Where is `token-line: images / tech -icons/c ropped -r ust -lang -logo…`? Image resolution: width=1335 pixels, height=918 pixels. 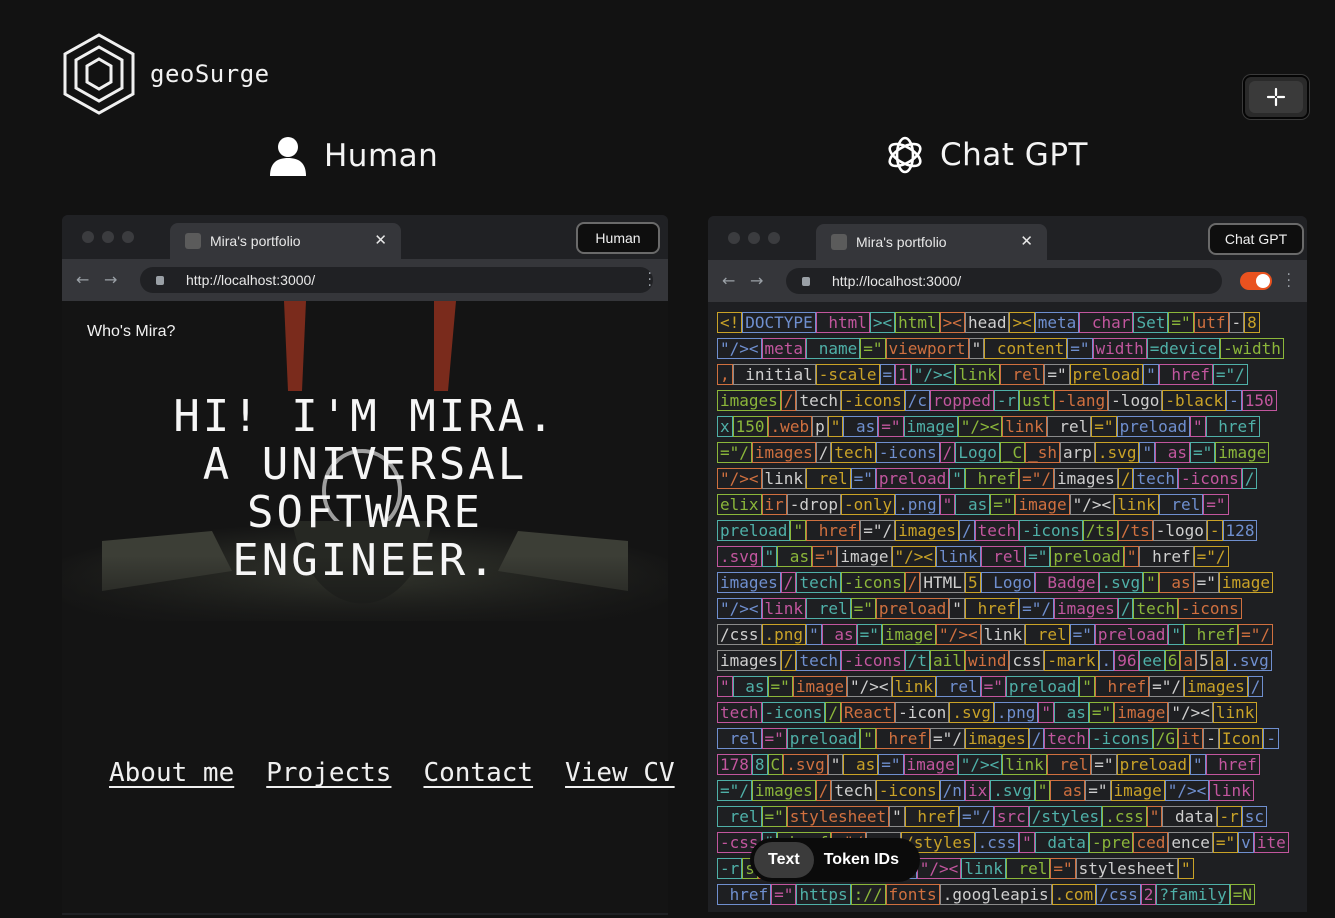 token-line: images / tech -icons/c ropped -r ust -lang -logo… is located at coordinates (1009, 401).